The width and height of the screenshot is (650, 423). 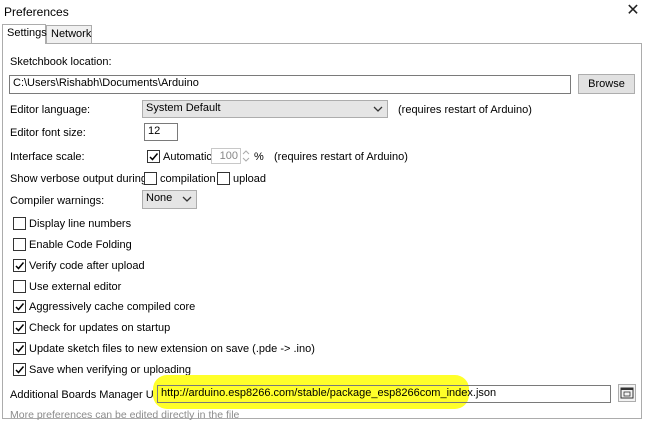 I want to click on open-window-icon, so click(x=627, y=393).